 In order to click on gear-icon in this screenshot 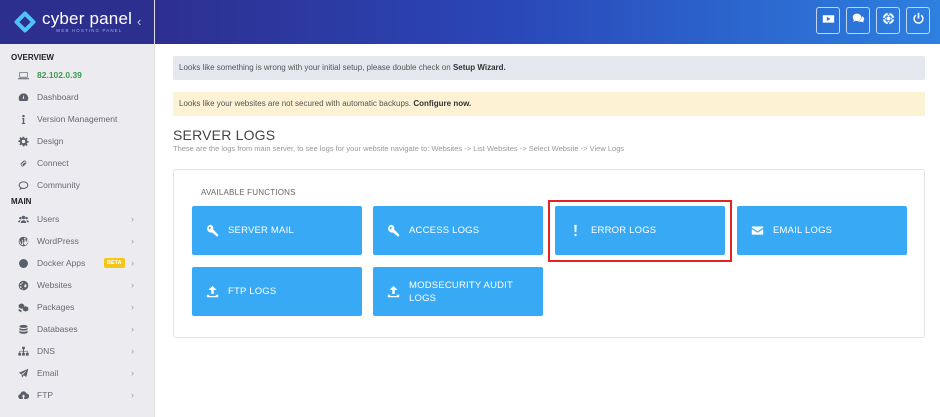, I will do `click(23, 141)`.